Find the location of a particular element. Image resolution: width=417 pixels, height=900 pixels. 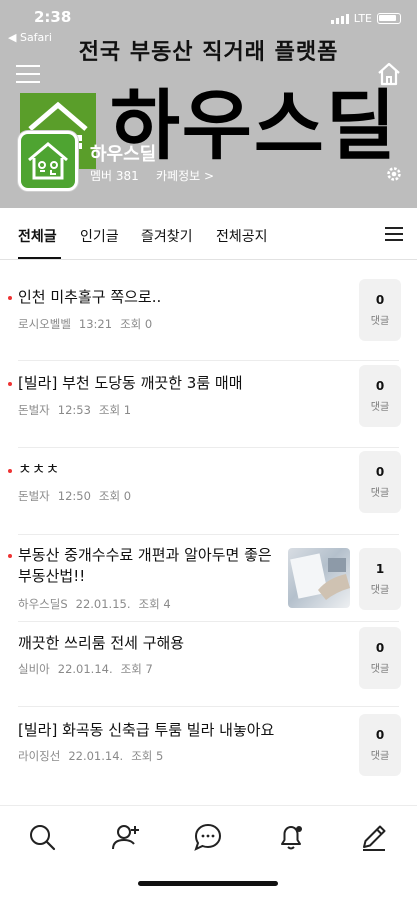

tab-favorites: 즐겨찾기 is located at coordinates (167, 236).